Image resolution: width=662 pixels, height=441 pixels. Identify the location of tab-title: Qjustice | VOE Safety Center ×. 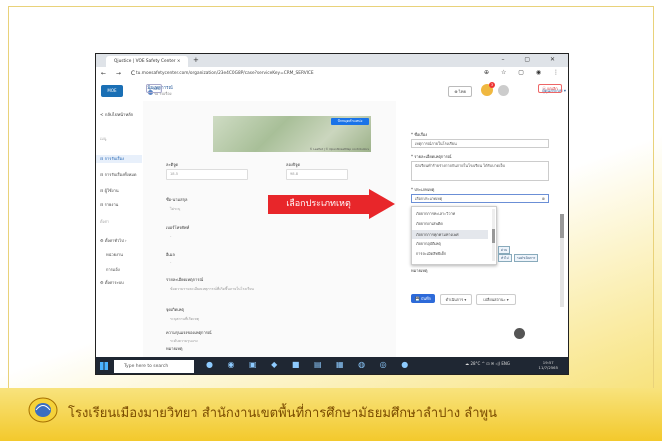
(147, 61).